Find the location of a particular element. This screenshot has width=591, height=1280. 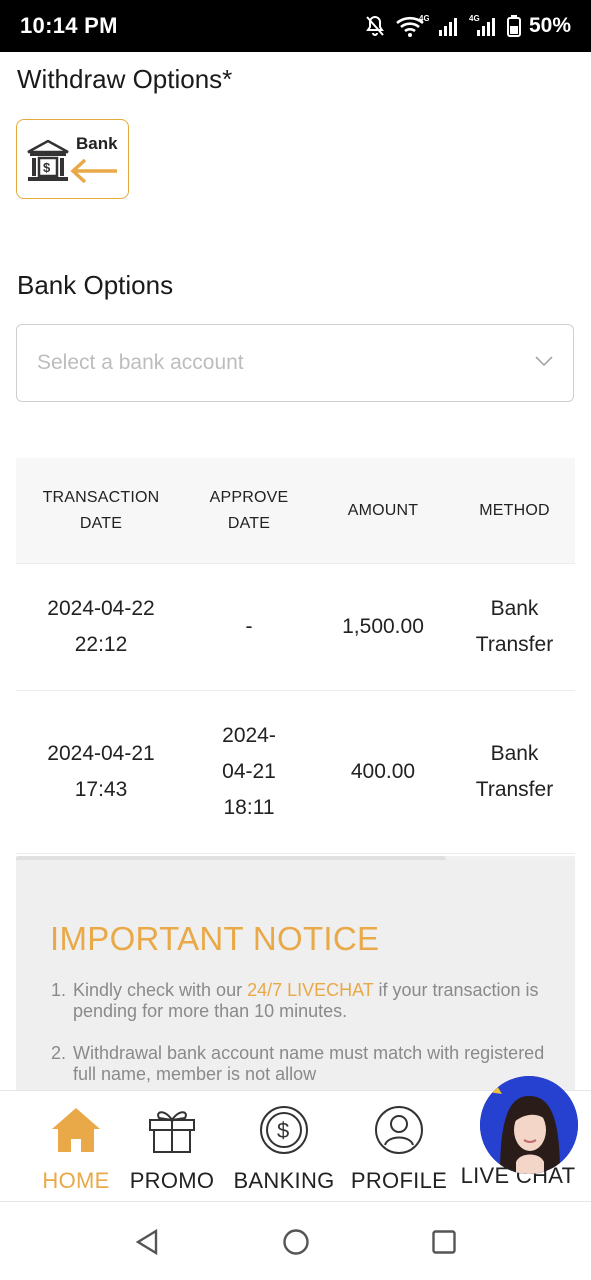

cell-amount: 1,500.00 is located at coordinates (383, 626).